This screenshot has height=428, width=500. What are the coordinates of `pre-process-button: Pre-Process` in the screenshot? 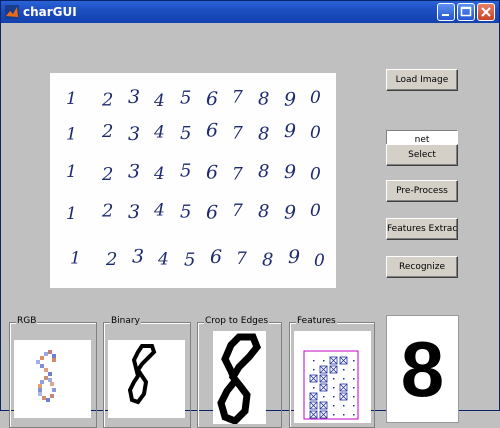 It's located at (422, 191).